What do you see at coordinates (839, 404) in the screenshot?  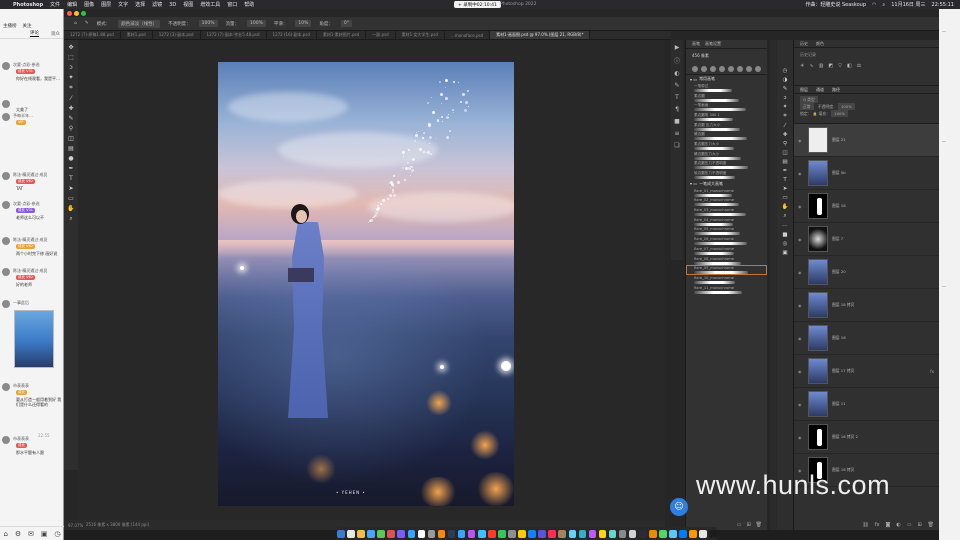 I see `layer-name: 图层 11` at bounding box center [839, 404].